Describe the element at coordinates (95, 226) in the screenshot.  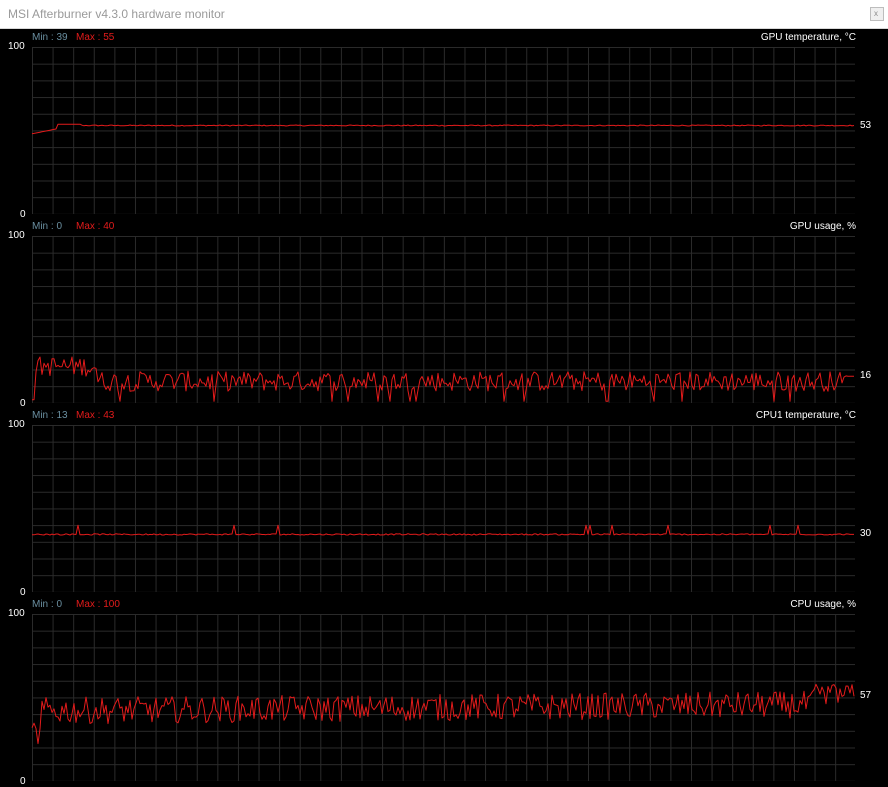
I see `max-label: Max : 40` at that location.